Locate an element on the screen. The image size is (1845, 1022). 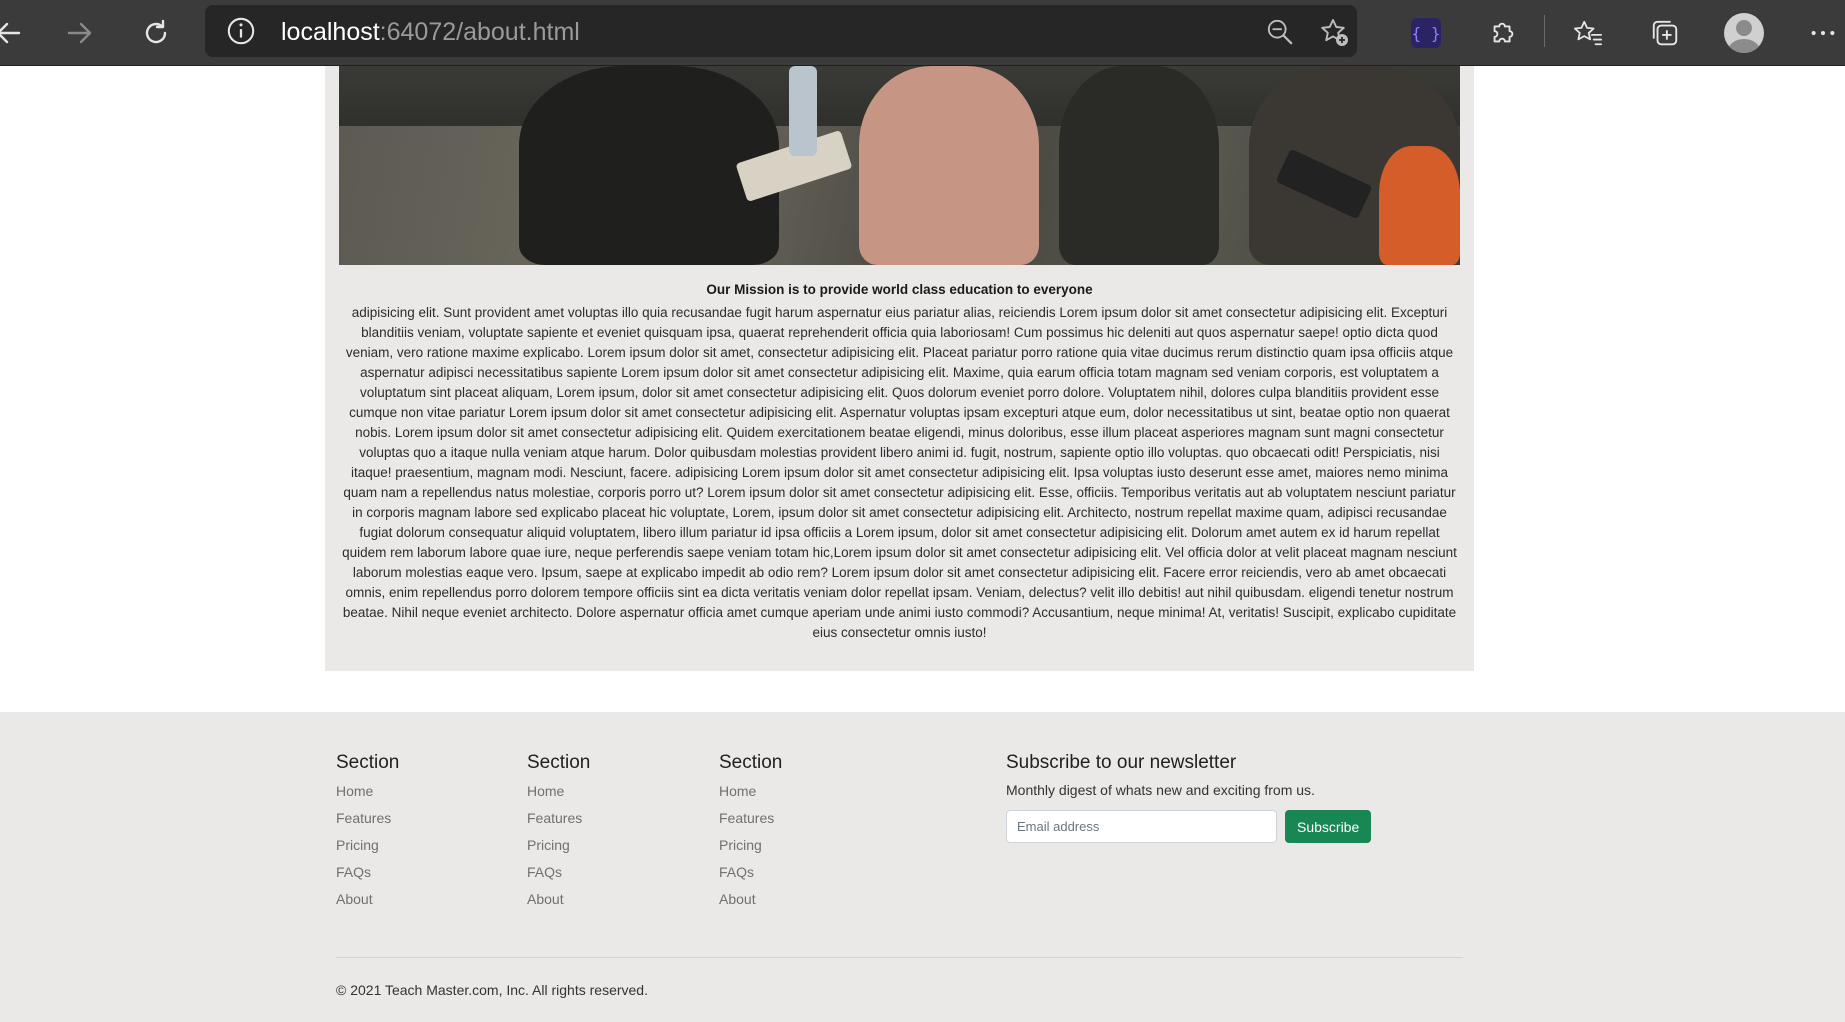
avatar is located at coordinates (1744, 33).